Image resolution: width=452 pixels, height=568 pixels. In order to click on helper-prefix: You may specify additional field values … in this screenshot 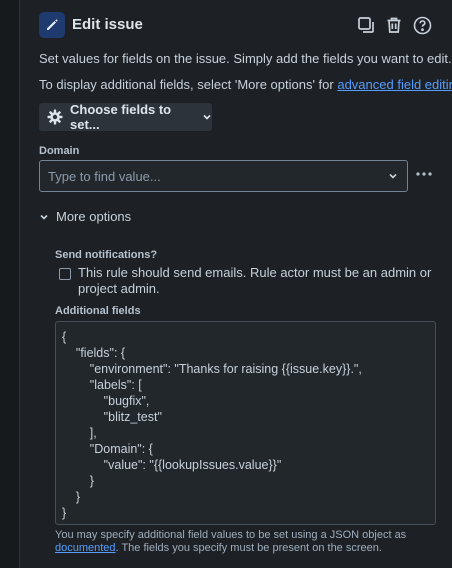, I will do `click(231, 535)`.